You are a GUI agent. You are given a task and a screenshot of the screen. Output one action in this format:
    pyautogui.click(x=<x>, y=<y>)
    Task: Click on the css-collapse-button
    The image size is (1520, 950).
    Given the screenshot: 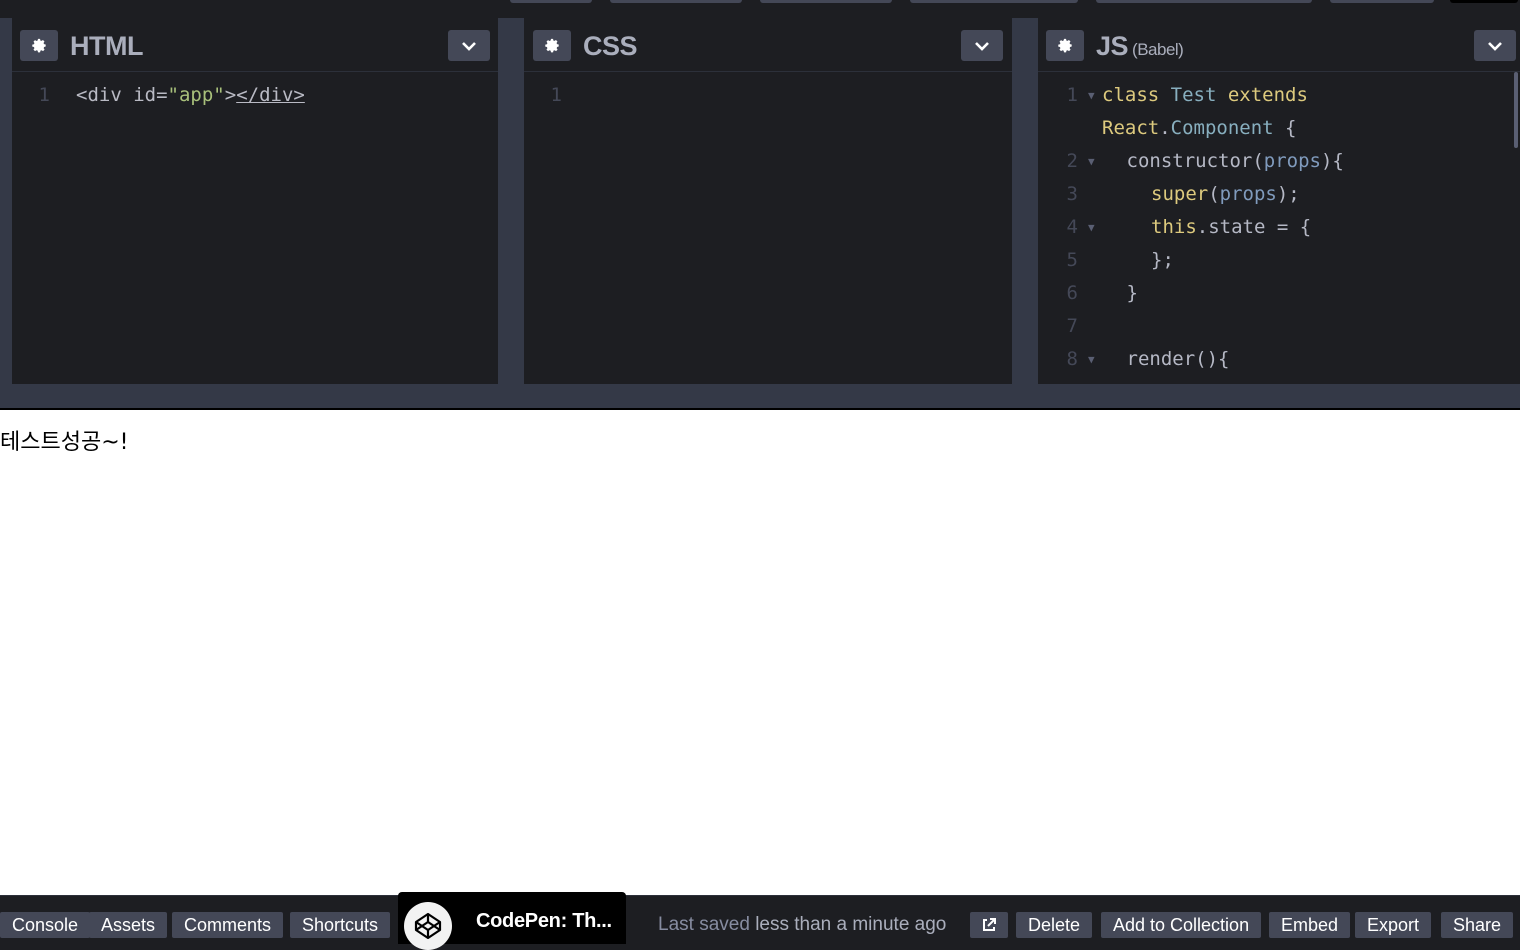 What is the action you would take?
    pyautogui.click(x=982, y=45)
    